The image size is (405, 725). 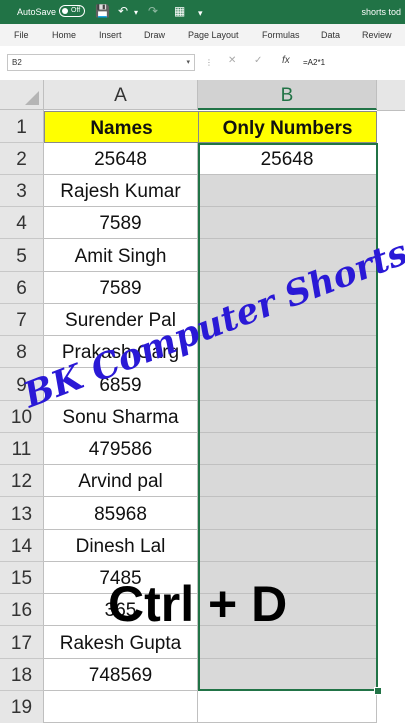 I want to click on tab-insert: Insert, so click(x=110, y=35).